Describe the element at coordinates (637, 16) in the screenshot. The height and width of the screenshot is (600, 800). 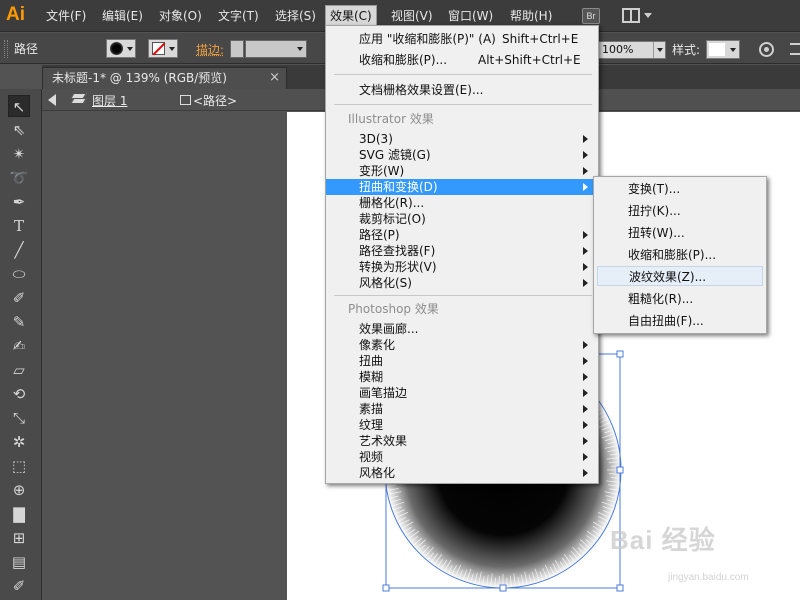
I see `arrange-documents-button` at that location.